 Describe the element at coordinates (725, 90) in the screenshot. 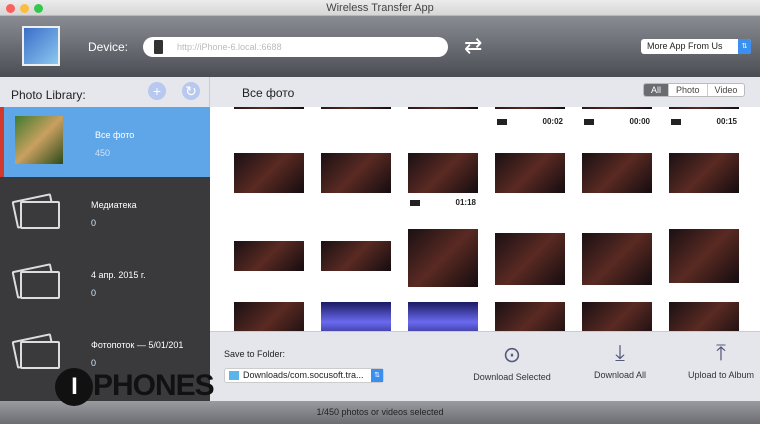

I see `filter-video: Video` at that location.